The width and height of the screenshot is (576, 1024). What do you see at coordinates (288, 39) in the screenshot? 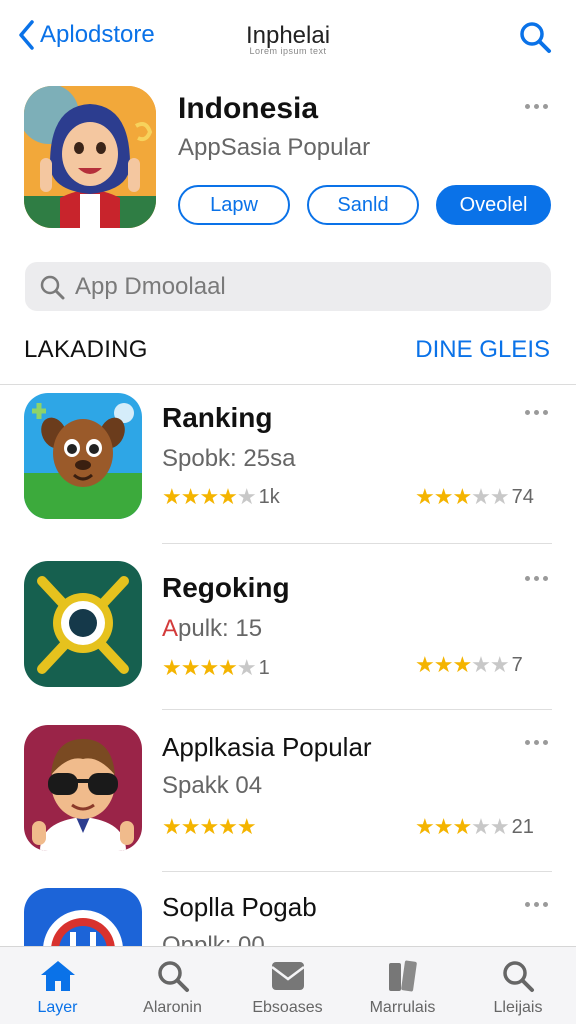
I see `navigation-bar: Aplodstore Inphelai Lorem ipsum text` at bounding box center [288, 39].